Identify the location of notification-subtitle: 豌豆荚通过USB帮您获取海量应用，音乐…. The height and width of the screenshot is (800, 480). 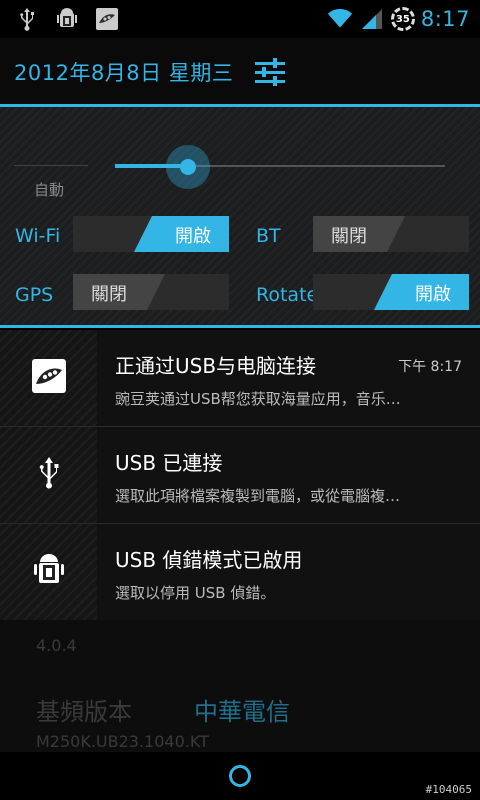
(258, 399).